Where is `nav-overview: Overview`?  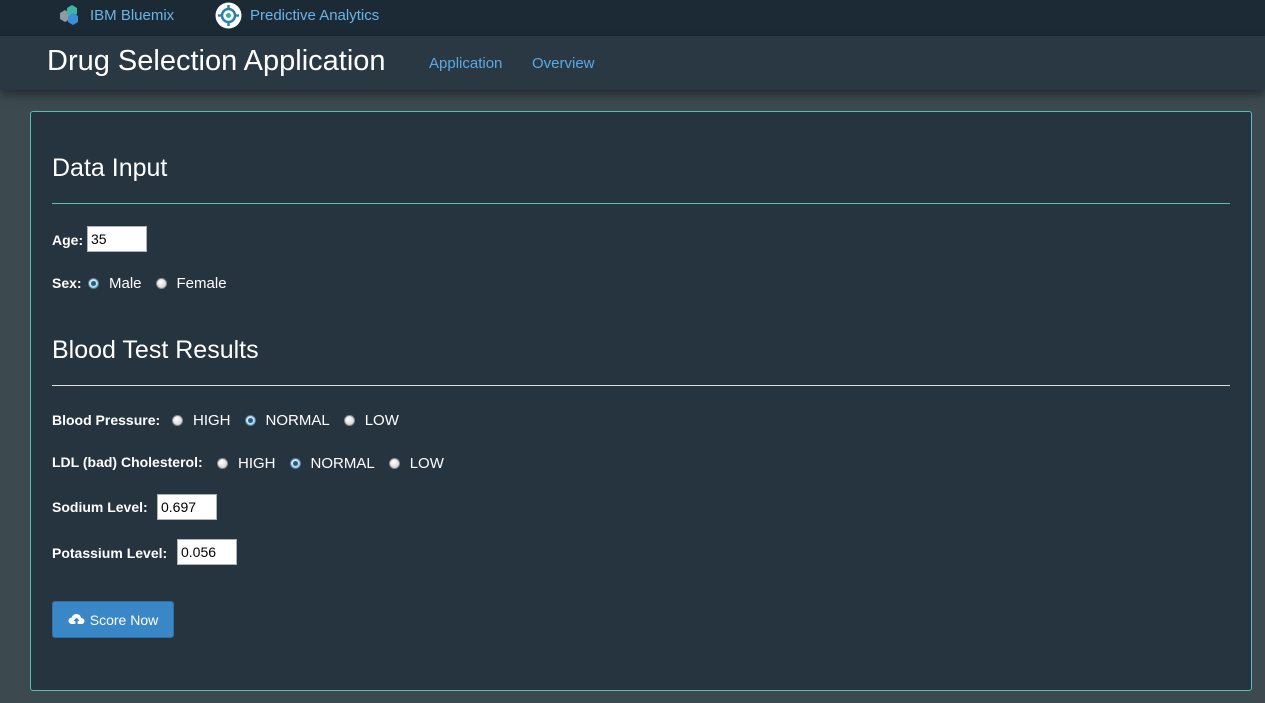
nav-overview: Overview is located at coordinates (563, 63).